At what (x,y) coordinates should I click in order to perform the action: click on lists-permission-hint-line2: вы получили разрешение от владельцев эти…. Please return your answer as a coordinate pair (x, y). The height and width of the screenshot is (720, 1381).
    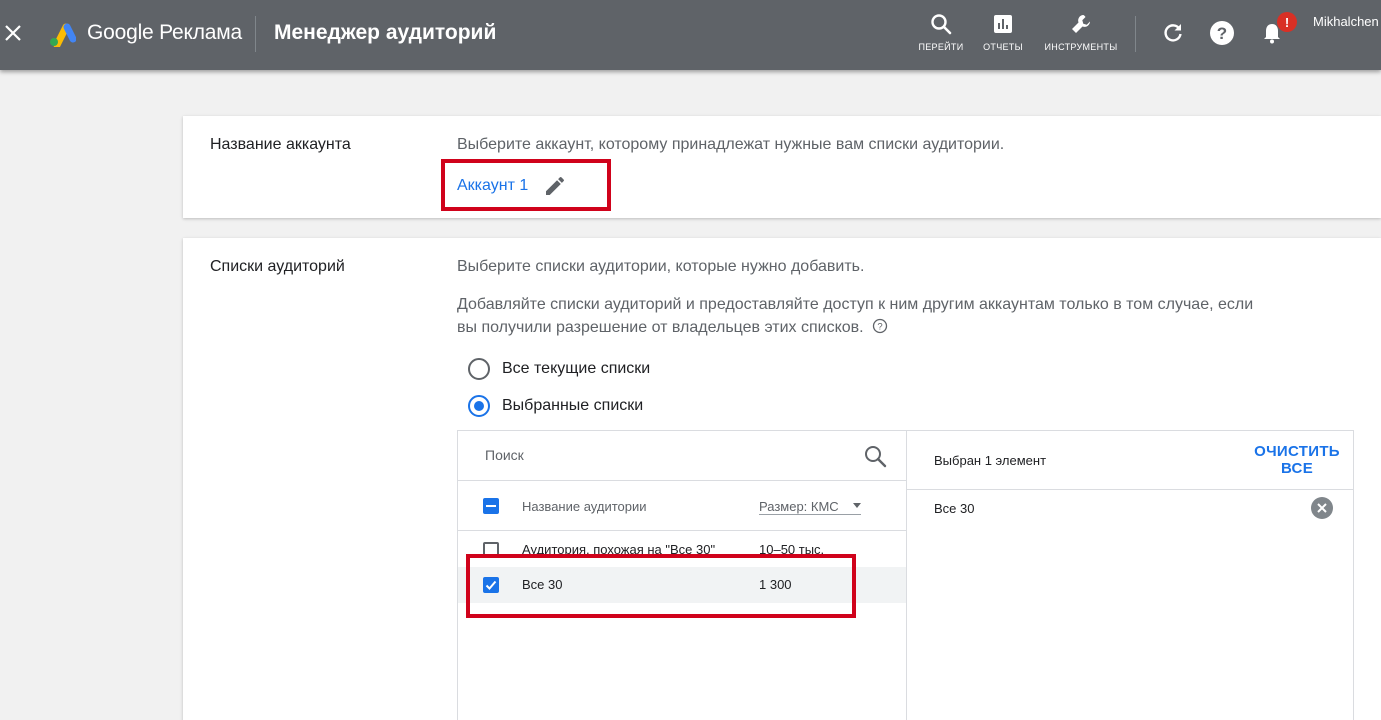
    Looking at the image, I should click on (660, 327).